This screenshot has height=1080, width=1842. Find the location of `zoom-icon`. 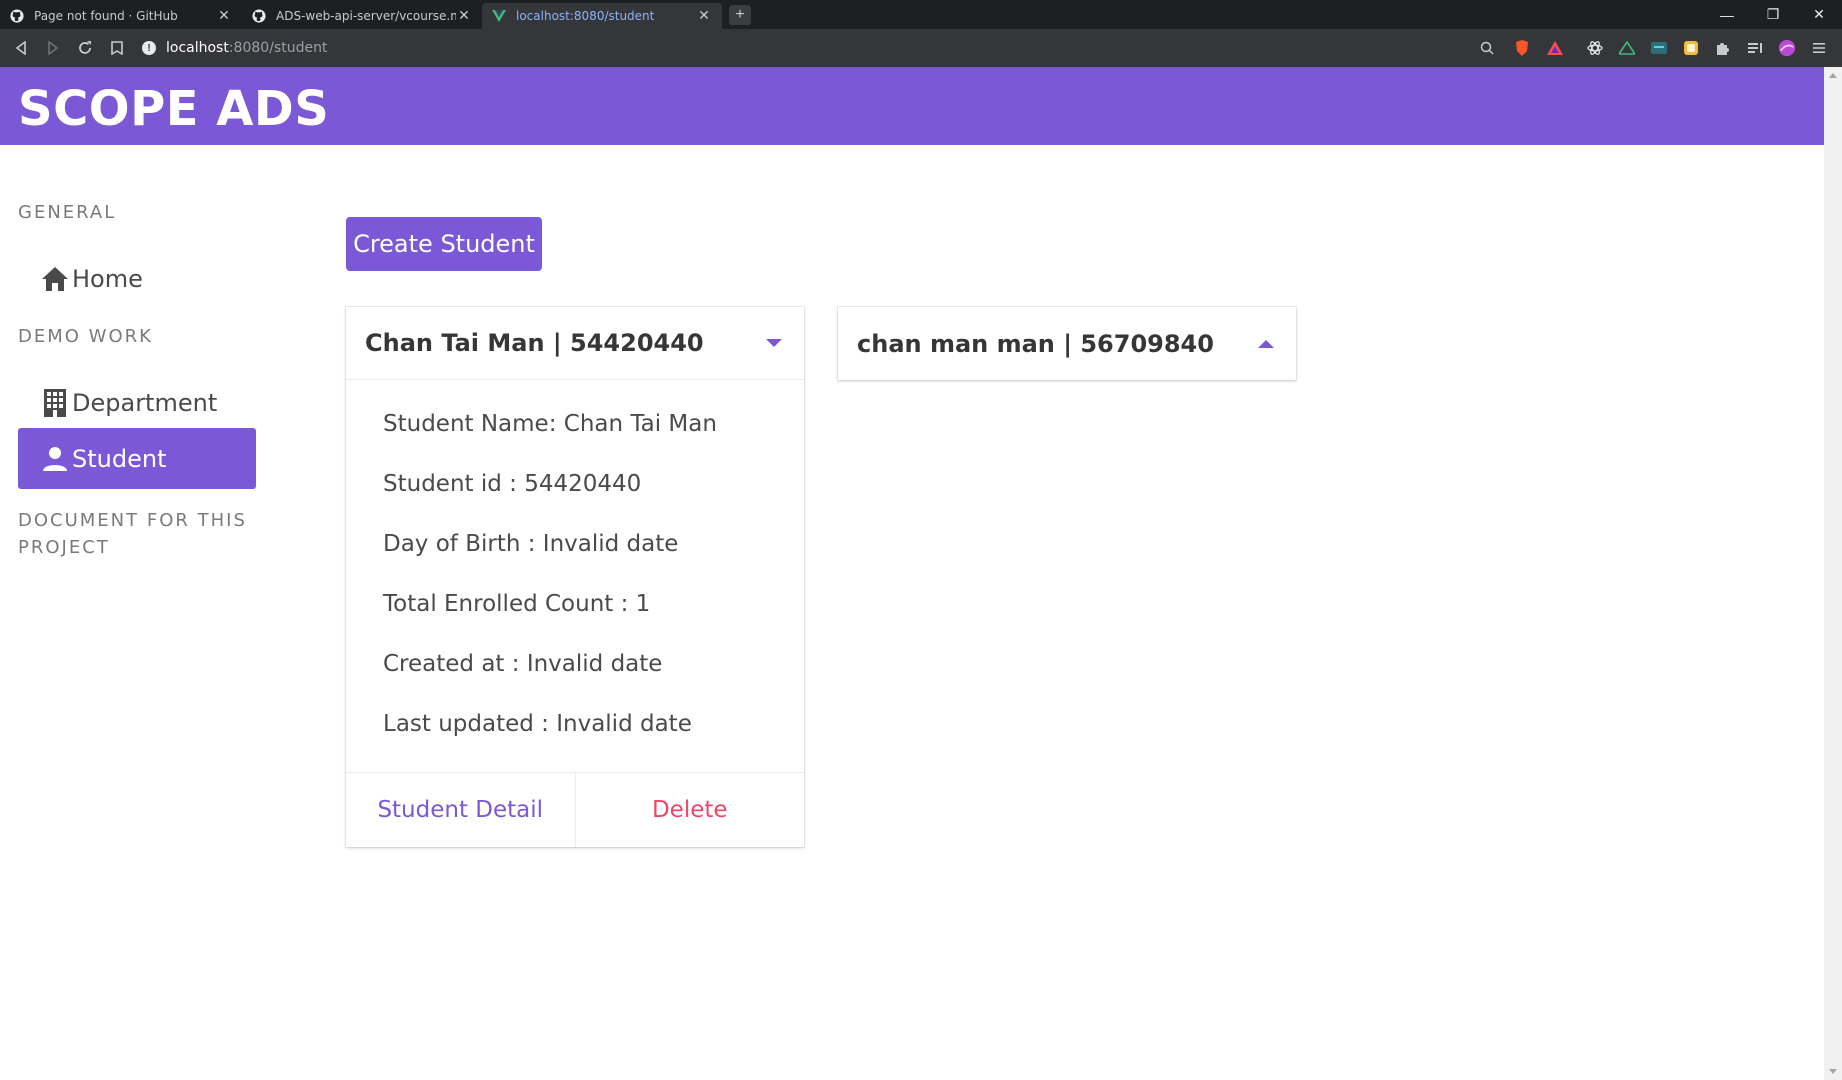

zoom-icon is located at coordinates (1487, 48).